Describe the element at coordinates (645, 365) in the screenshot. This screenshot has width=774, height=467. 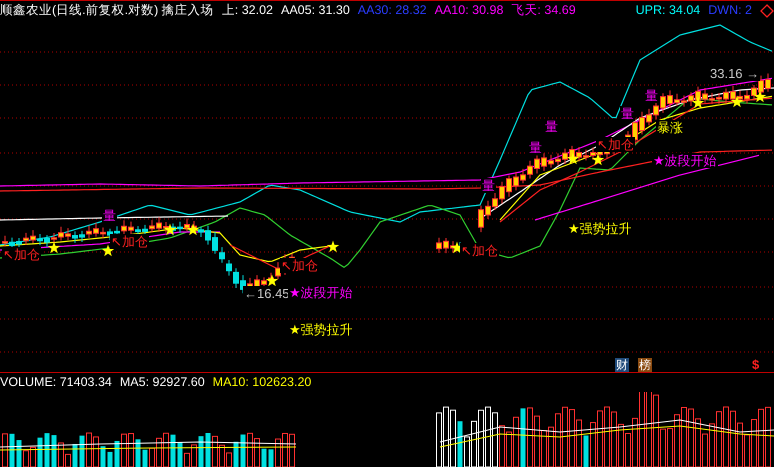
I see `info-tag: 榜` at that location.